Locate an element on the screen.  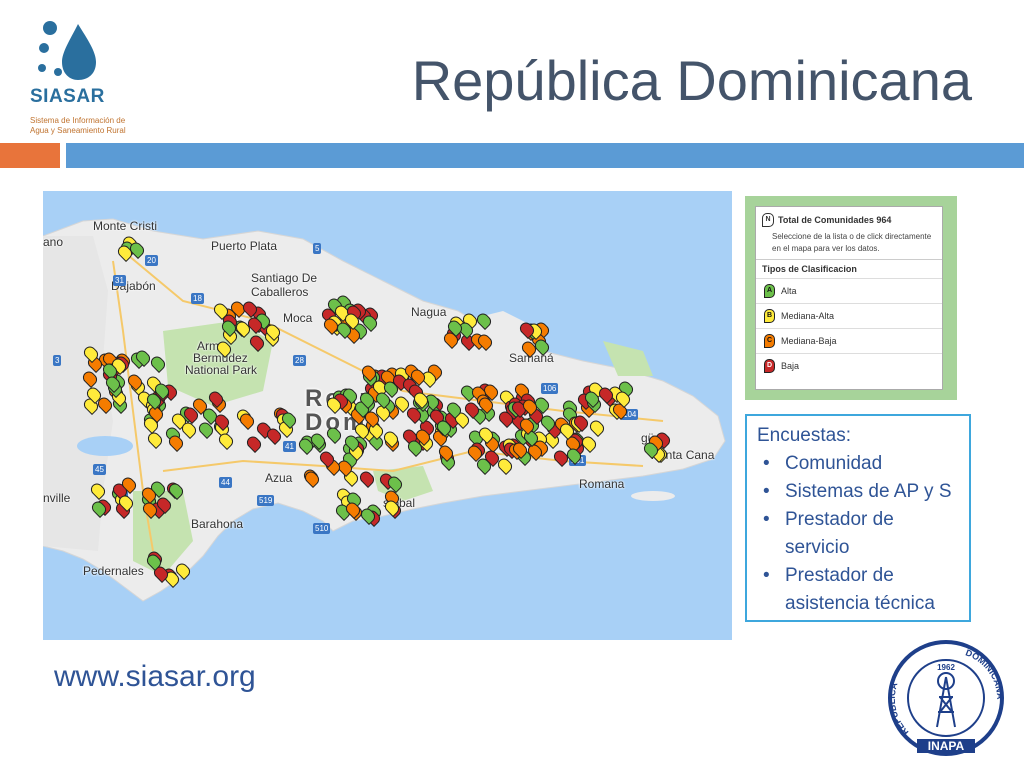
road-shield: 18 is located at coordinates (197, 298).